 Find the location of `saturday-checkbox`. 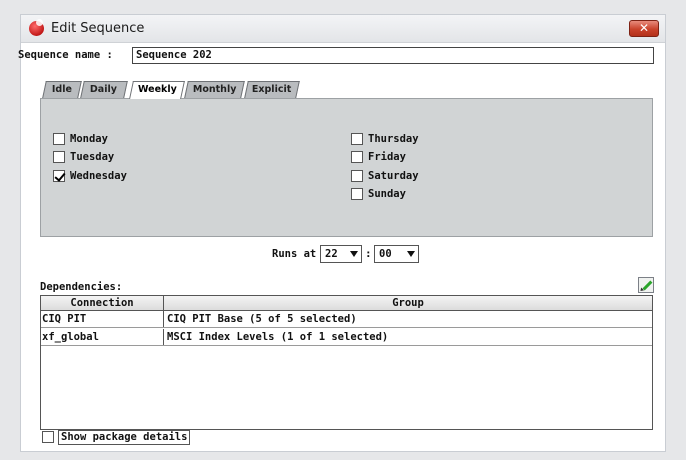

saturday-checkbox is located at coordinates (357, 176).